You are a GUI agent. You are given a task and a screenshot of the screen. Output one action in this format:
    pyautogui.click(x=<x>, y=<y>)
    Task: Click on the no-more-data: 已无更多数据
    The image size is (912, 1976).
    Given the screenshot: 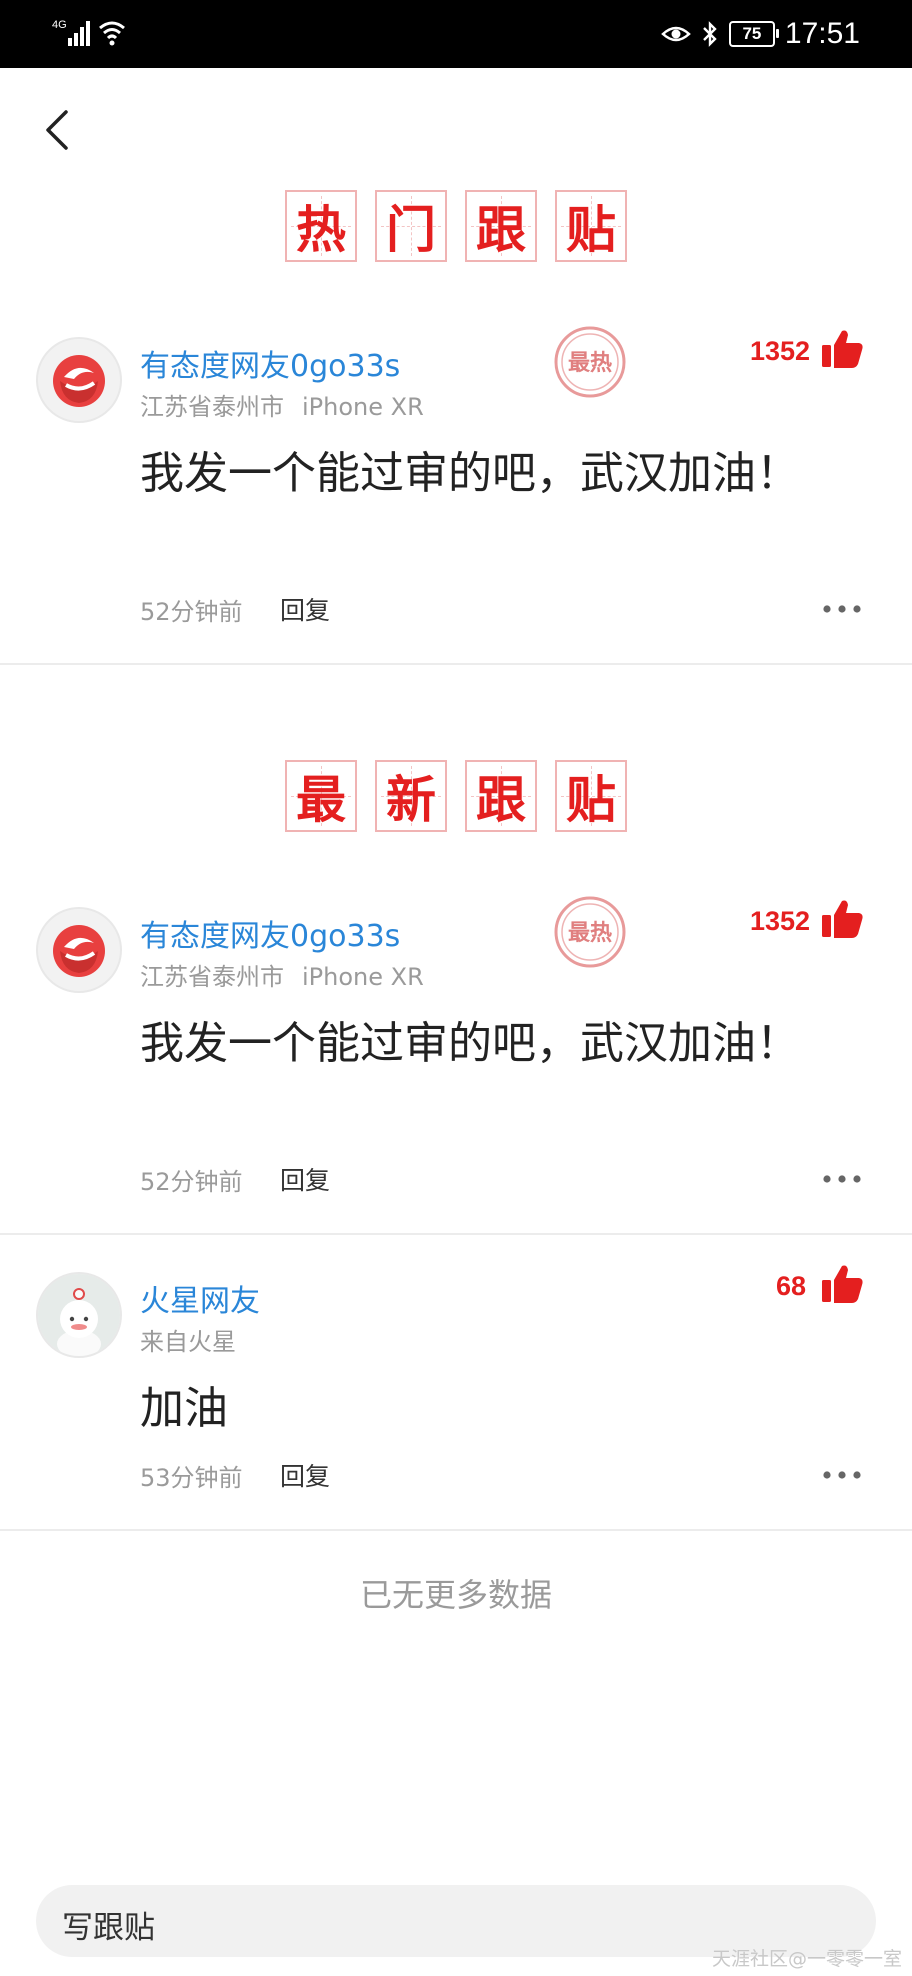 What is the action you would take?
    pyautogui.click(x=455, y=1595)
    